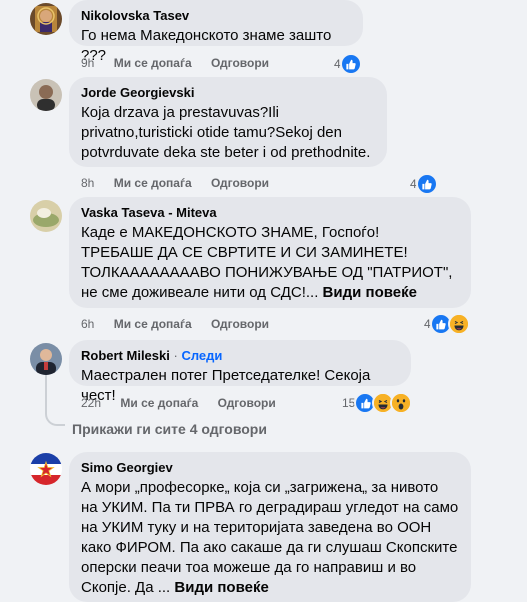  What do you see at coordinates (349, 403) in the screenshot?
I see `reaction-count: 15` at bounding box center [349, 403].